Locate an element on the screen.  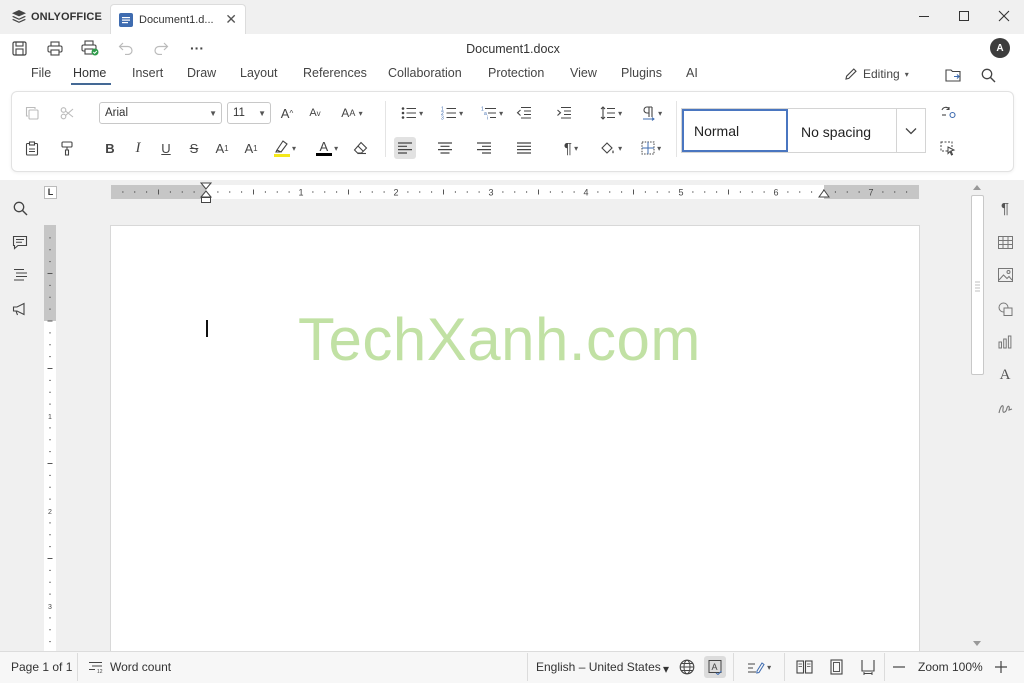
decrease-font-size-icon: Av is located at coordinates (315, 113).